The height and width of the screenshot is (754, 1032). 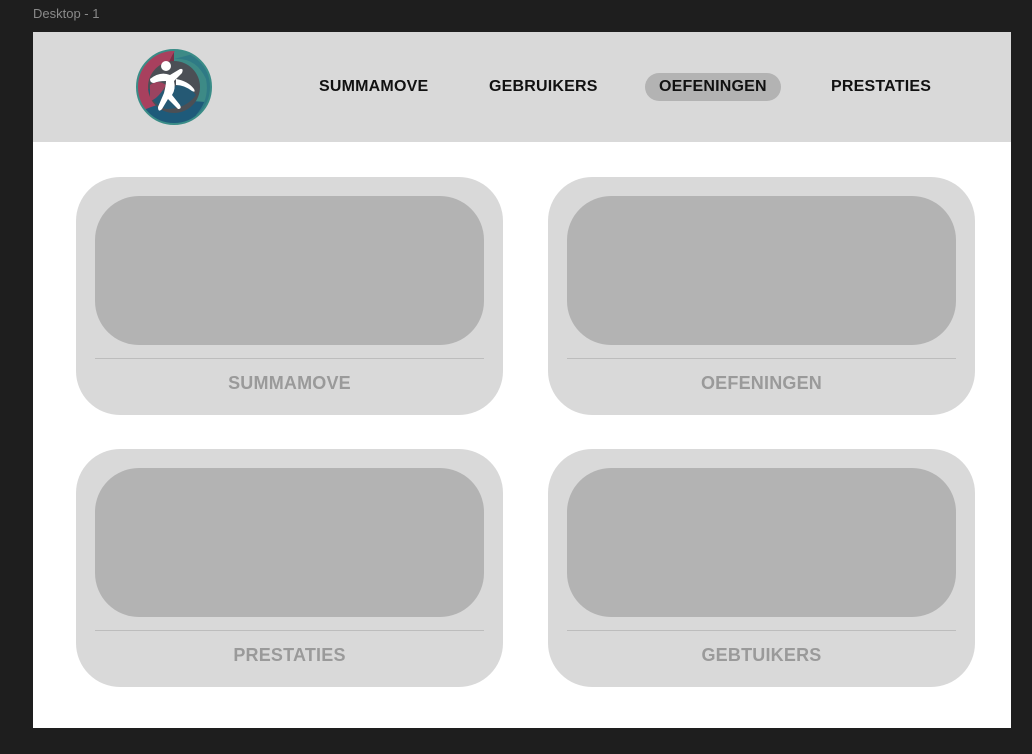 I want to click on nav-summamove: SUMMAMOVE, so click(x=373, y=87).